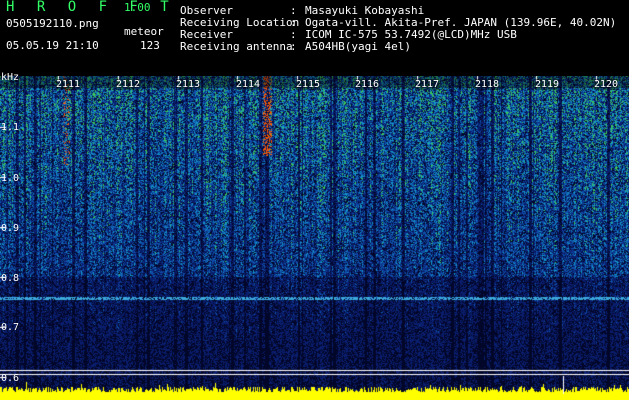 The image size is (629, 400). What do you see at coordinates (150, 45) in the screenshot?
I see `count-value: 123` at bounding box center [150, 45].